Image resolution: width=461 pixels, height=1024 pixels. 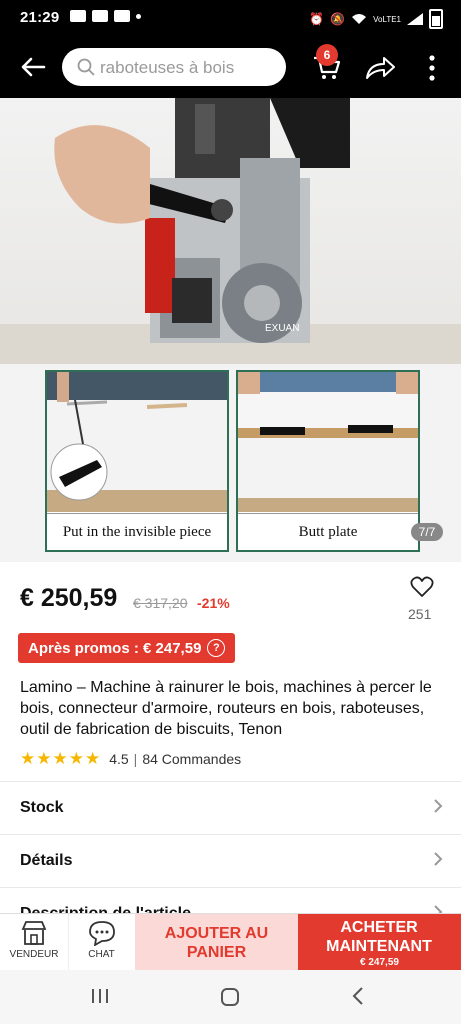 I want to click on buy-now-label: ACHETER MAINTENANT, so click(x=379, y=937).